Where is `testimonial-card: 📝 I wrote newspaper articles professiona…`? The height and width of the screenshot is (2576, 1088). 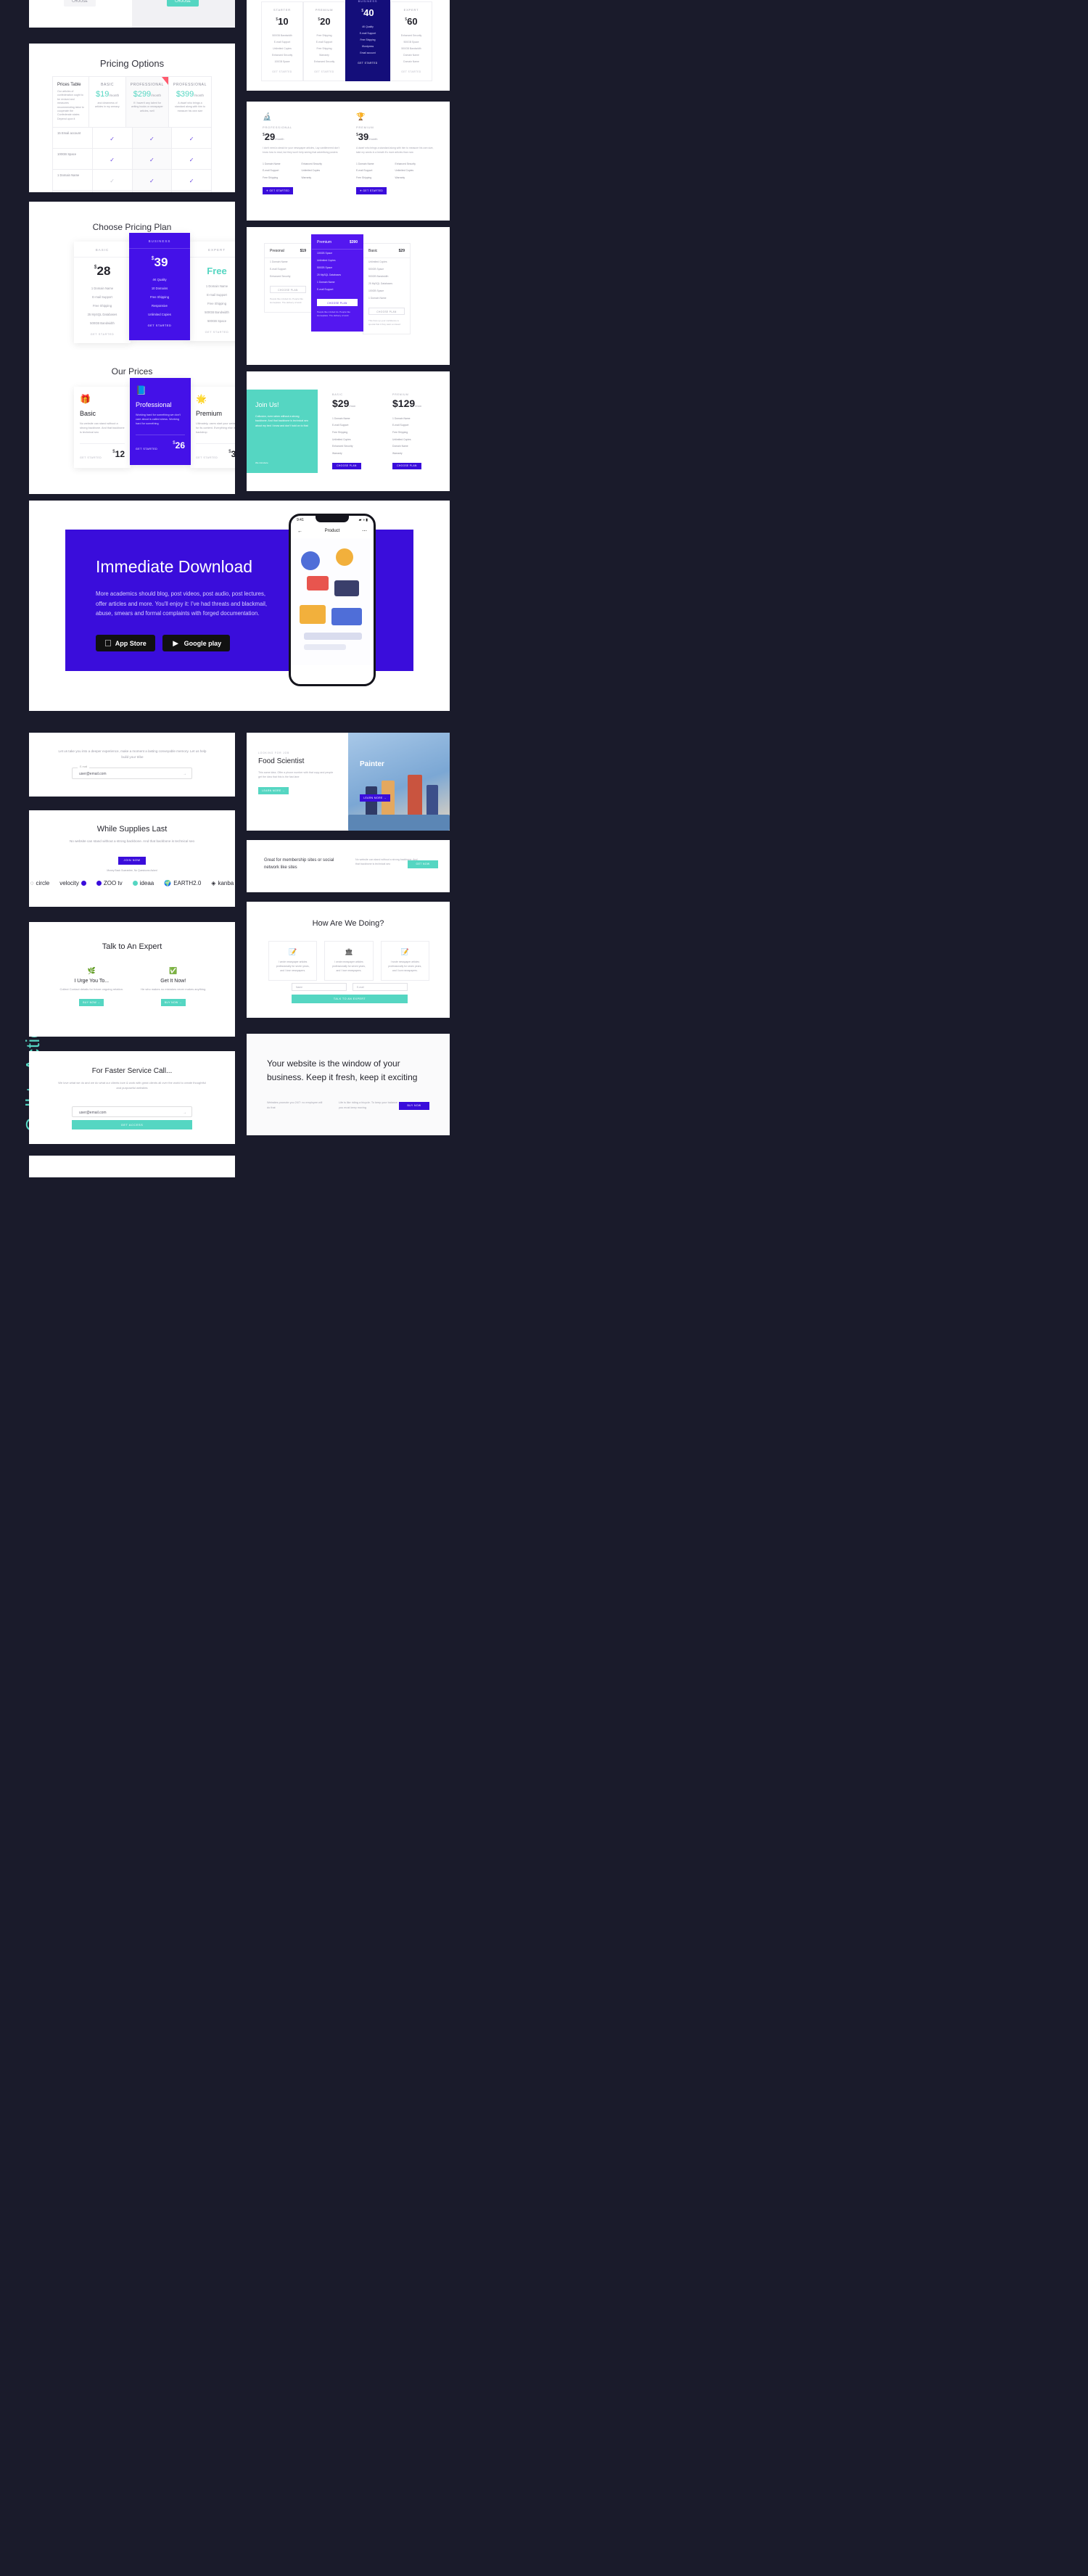 testimonial-card: 📝 I wrote newspaper articles professiona… is located at coordinates (405, 961).